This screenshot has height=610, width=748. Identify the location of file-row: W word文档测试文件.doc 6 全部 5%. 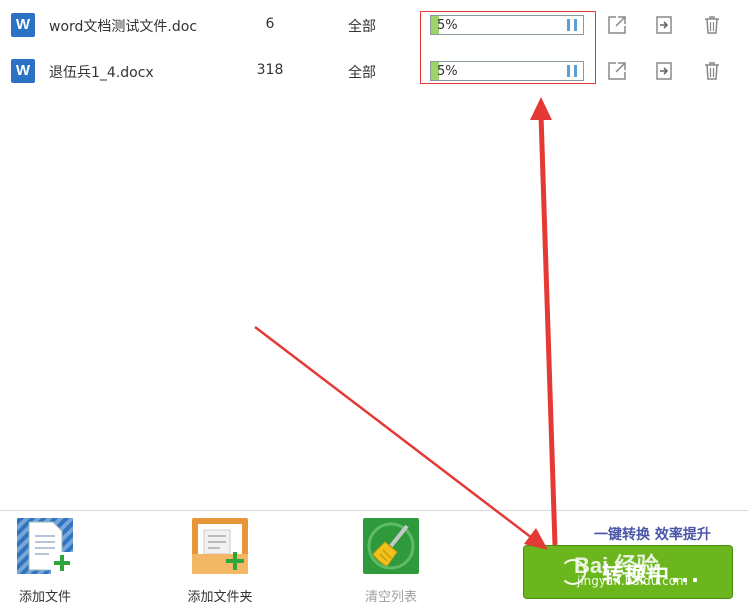
(374, 26).